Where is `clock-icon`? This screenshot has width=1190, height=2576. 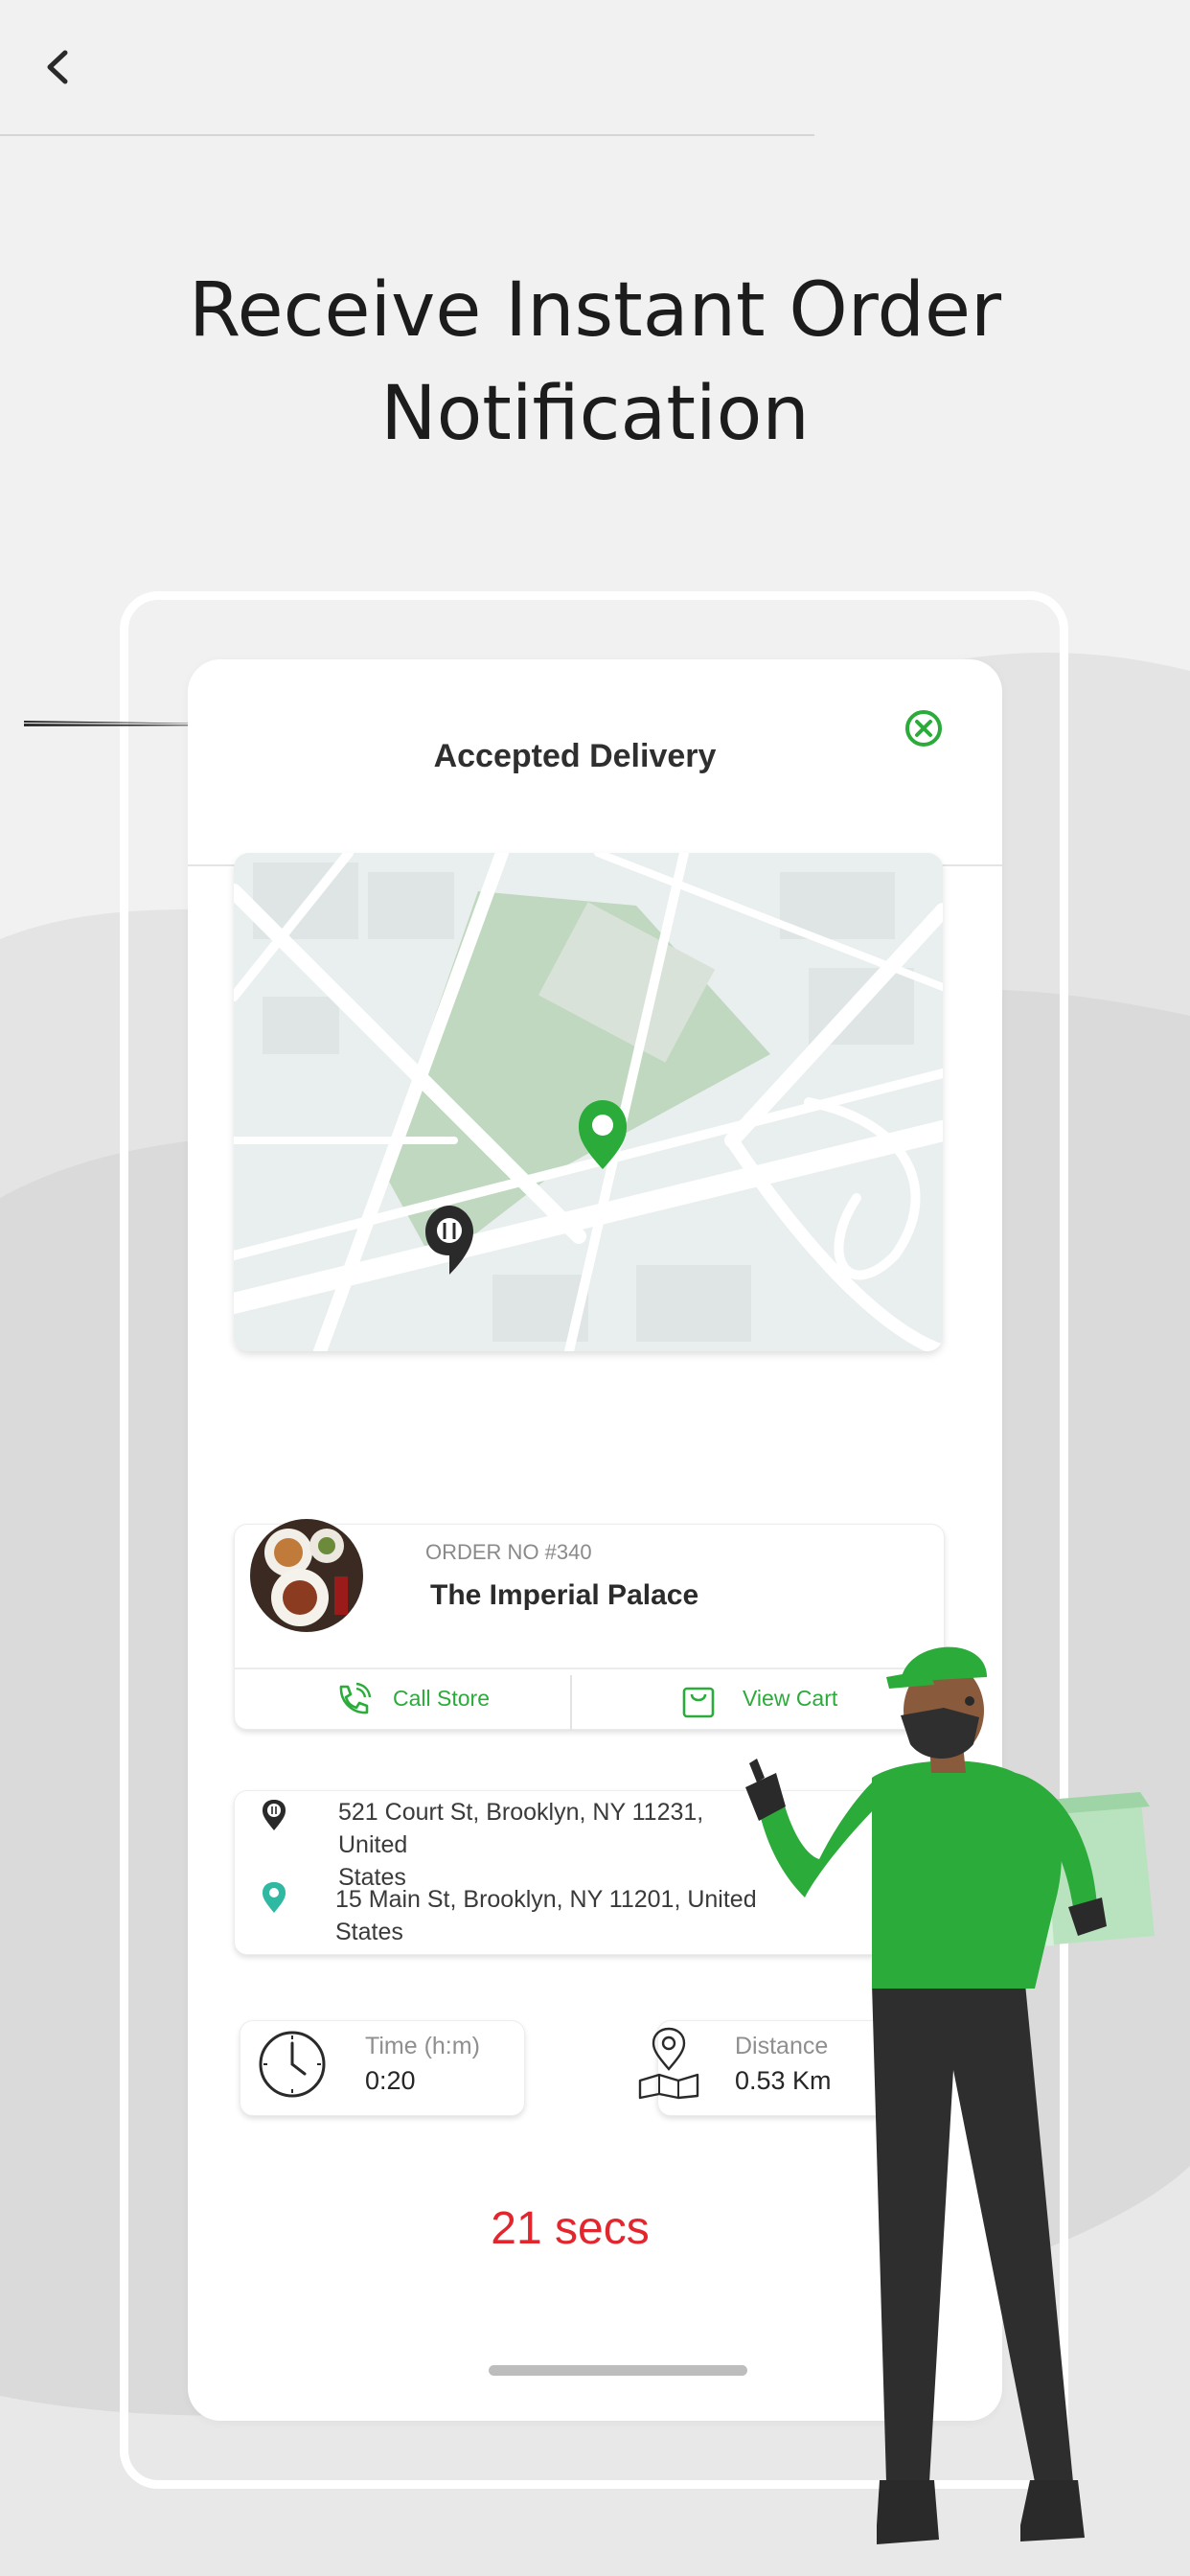
clock-icon is located at coordinates (293, 2064).